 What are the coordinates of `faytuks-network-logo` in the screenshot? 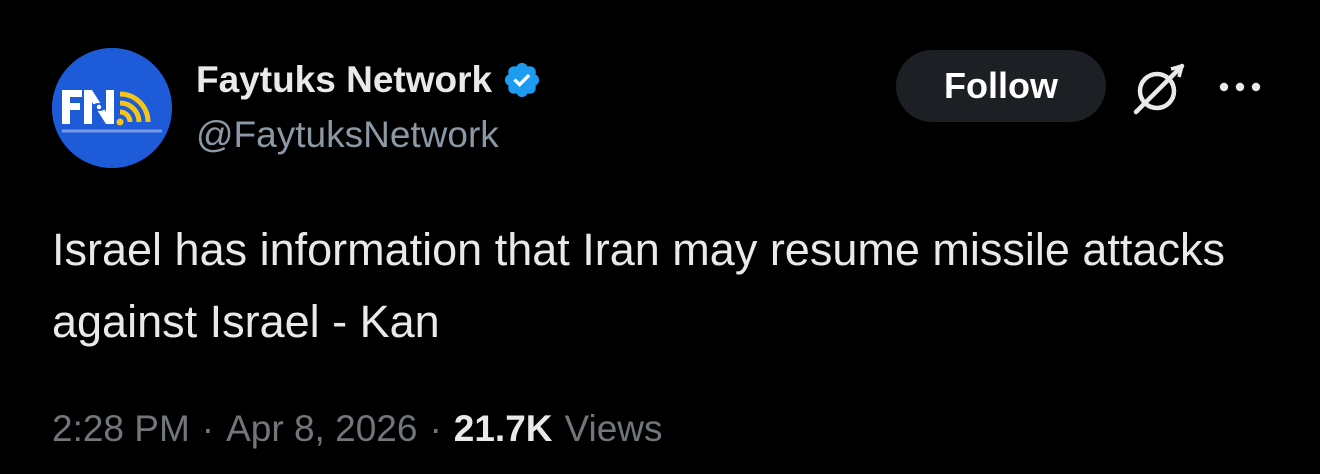 It's located at (112, 108).